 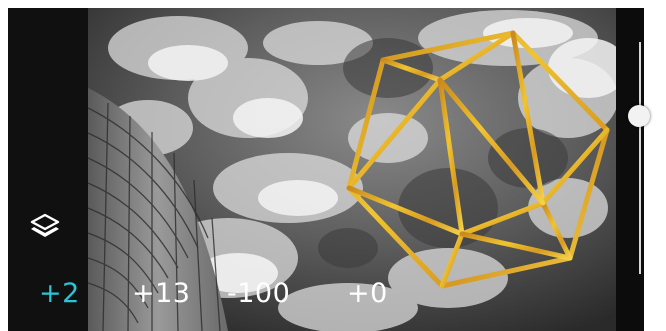 What do you see at coordinates (161, 293) in the screenshot?
I see `adjustment-value-2: +13` at bounding box center [161, 293].